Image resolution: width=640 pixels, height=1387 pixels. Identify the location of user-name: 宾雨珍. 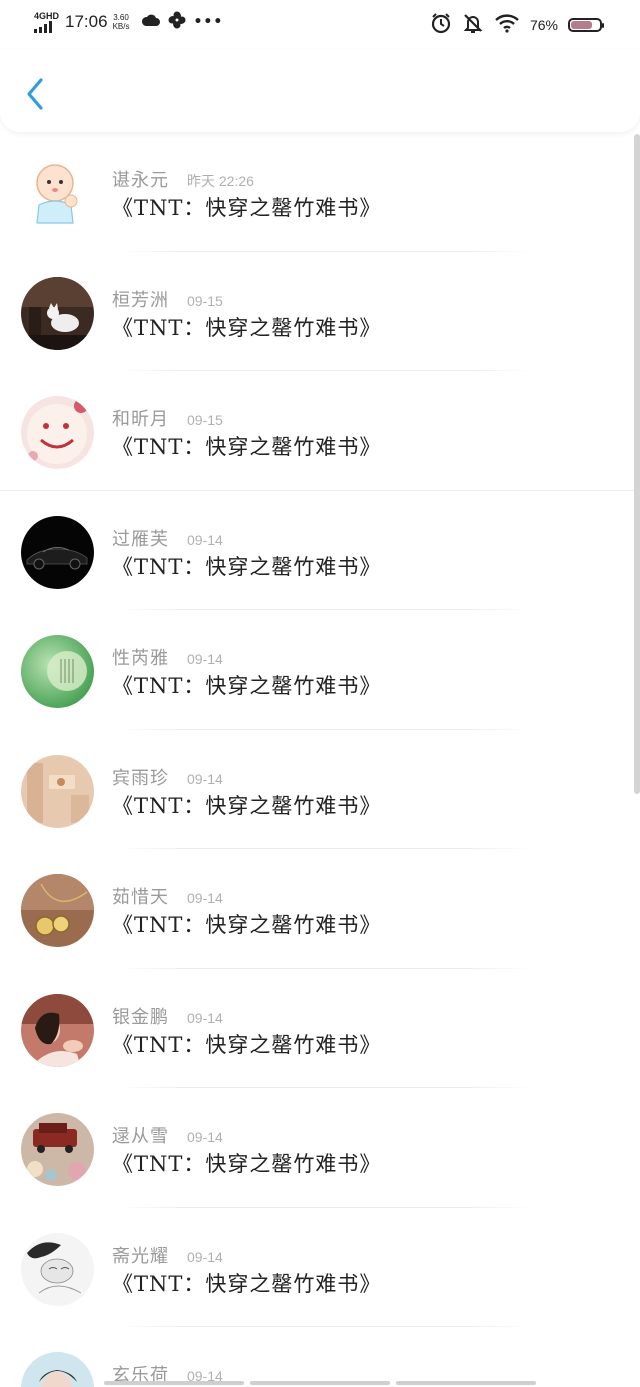
(140, 778).